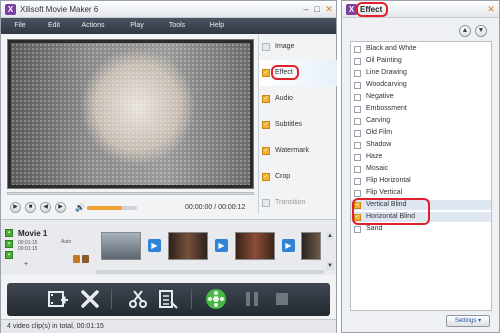 This screenshot has height=333, width=500. I want to click on tab-audio: ✓ Audio, so click(298, 99).